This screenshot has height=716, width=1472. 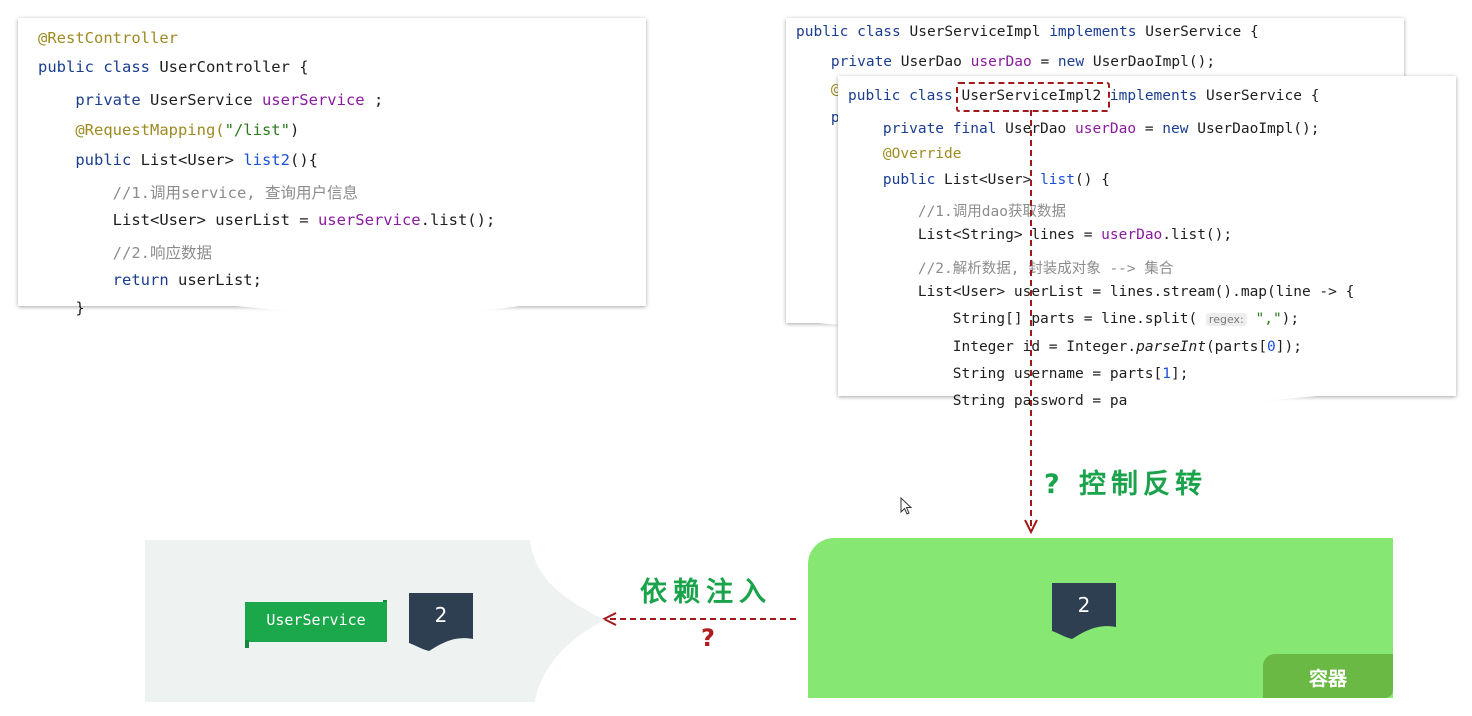 What do you see at coordinates (1327, 679) in the screenshot?
I see `container-label: 容器` at bounding box center [1327, 679].